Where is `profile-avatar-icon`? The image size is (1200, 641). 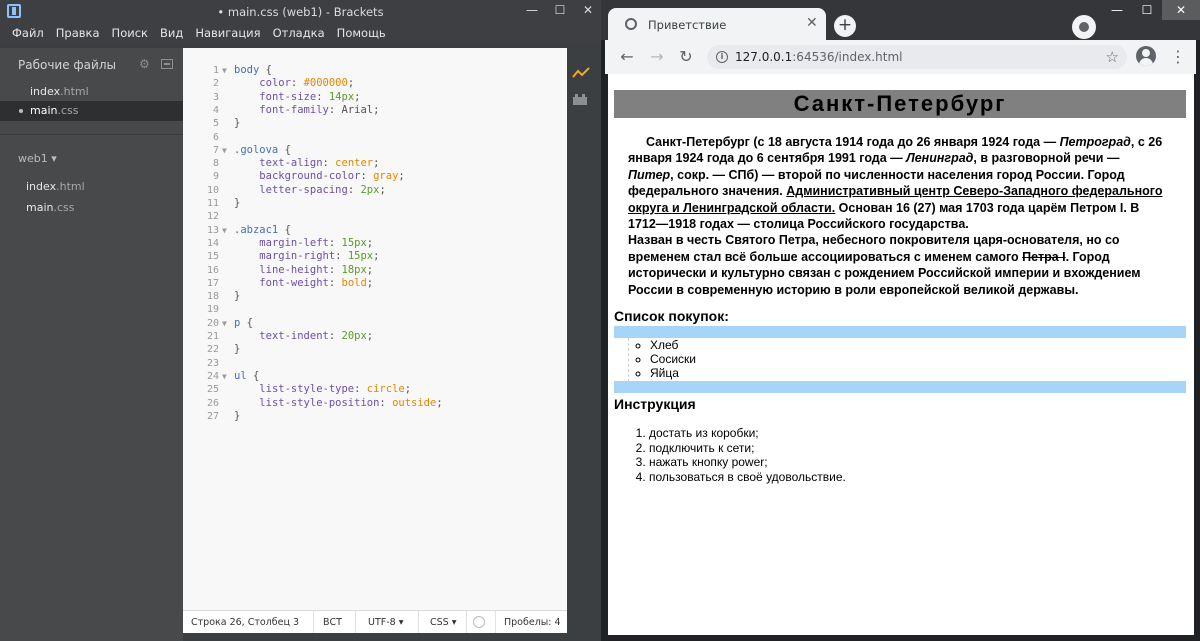
profile-avatar-icon is located at coordinates (1146, 56).